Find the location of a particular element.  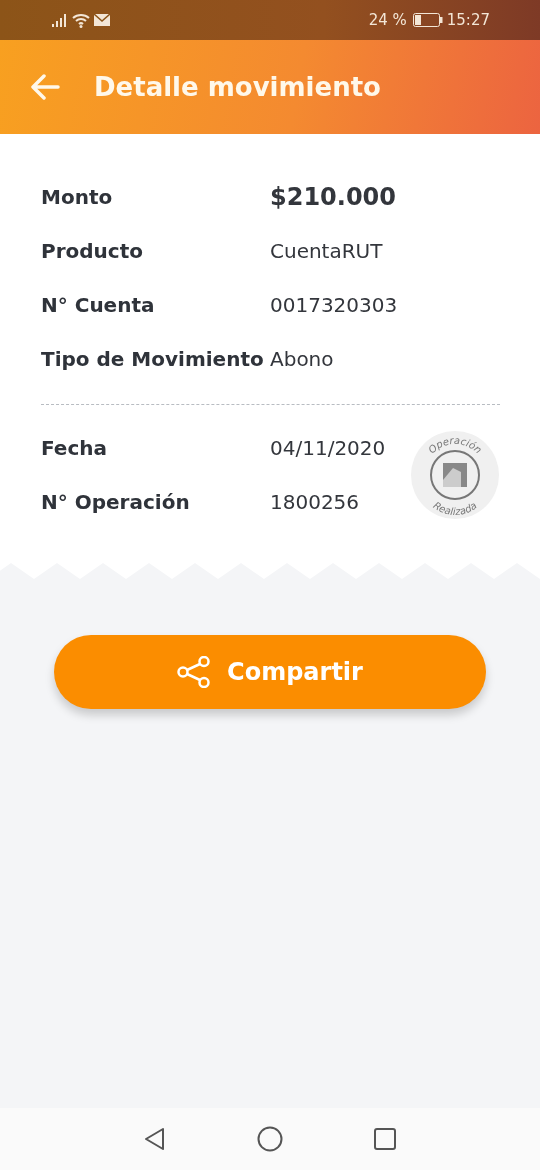

share-icon is located at coordinates (194, 672).